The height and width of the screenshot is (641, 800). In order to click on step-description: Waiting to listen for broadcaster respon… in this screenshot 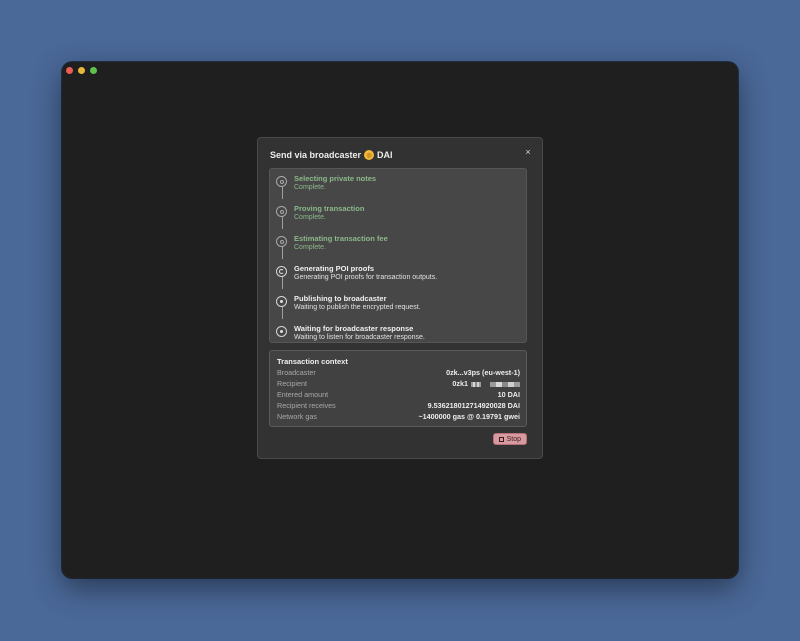, I will do `click(359, 337)`.